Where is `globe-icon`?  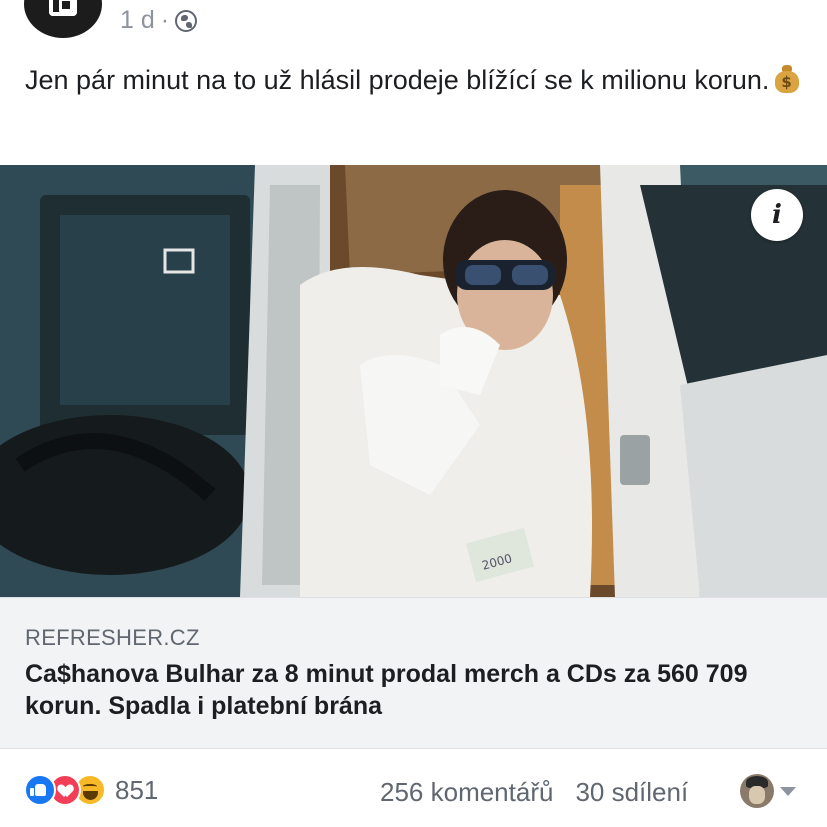
globe-icon is located at coordinates (186, 20).